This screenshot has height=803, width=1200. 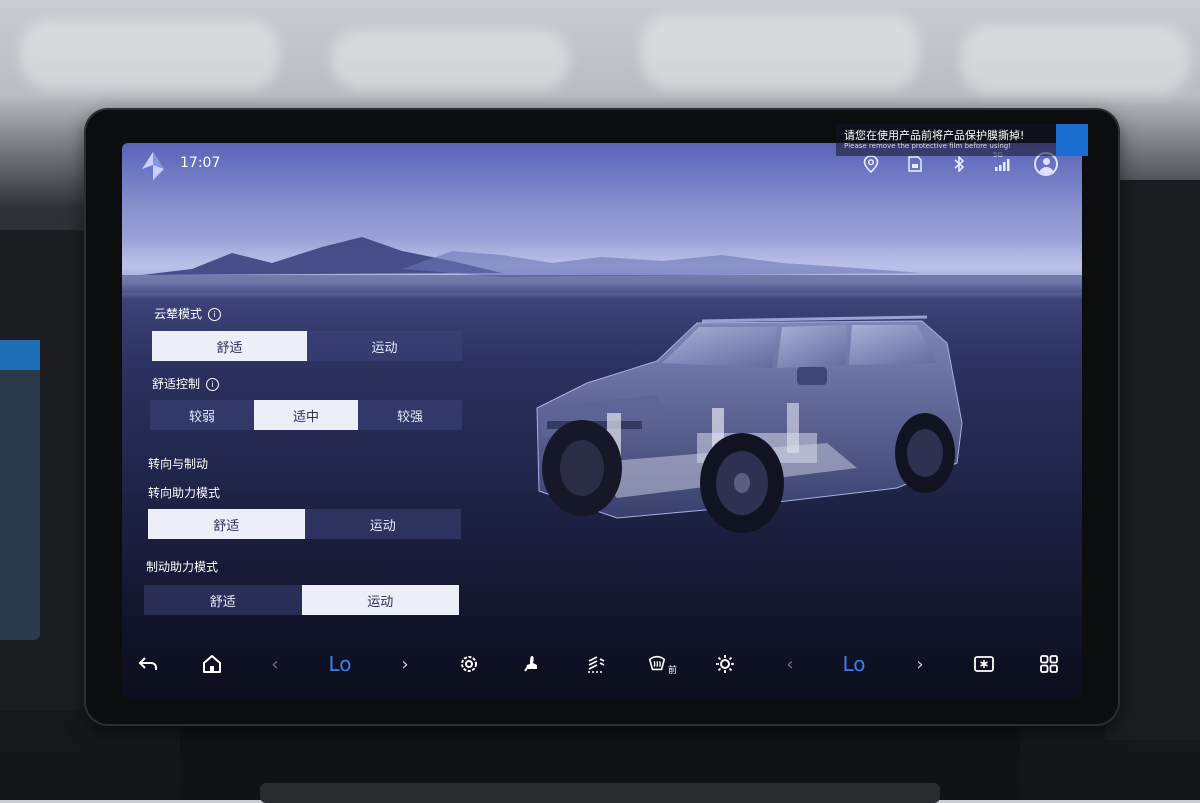 I want to click on steering-braking-heading: 转向与制动, so click(x=178, y=464).